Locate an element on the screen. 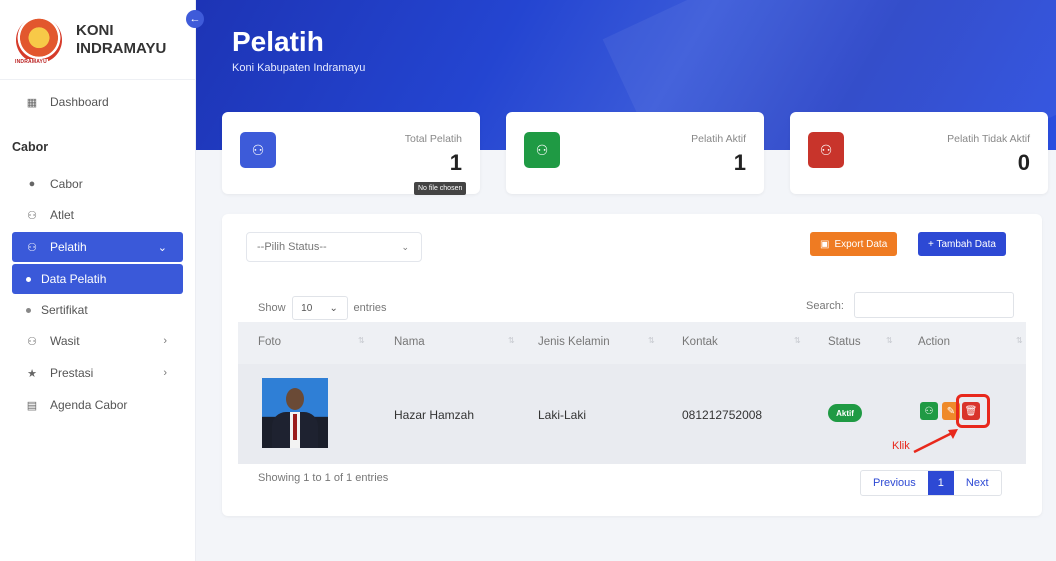 The width and height of the screenshot is (1056, 561). sidebar-item-pelatih: ⚇ Pelatih ⌄ is located at coordinates (97, 247).